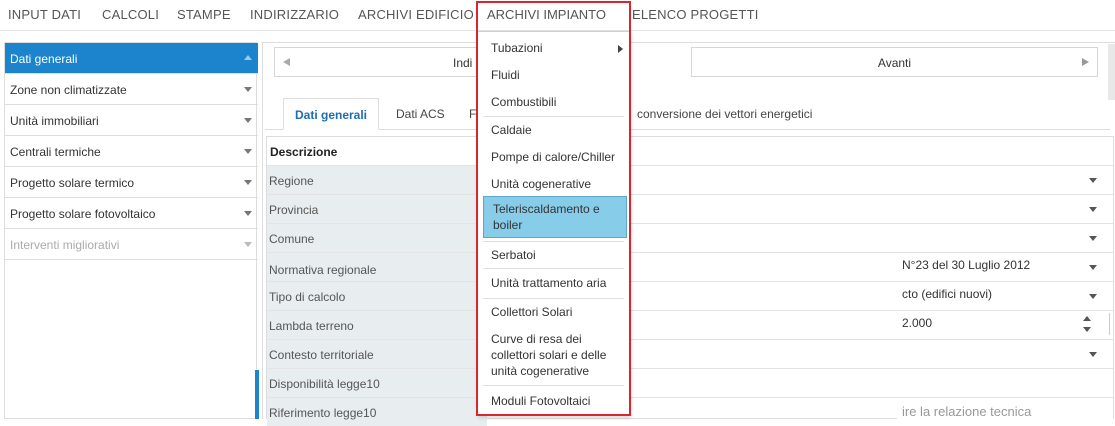  What do you see at coordinates (376, 62) in the screenshot?
I see `back-button: Indi` at bounding box center [376, 62].